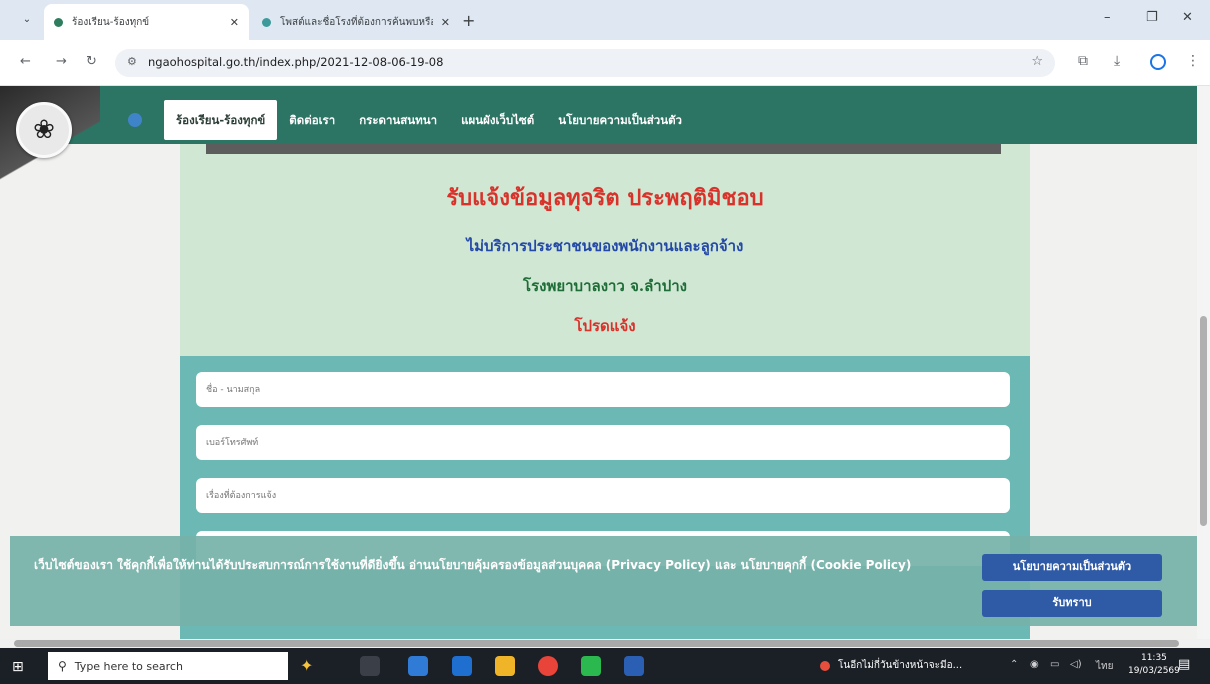 This screenshot has height=684, width=1210. What do you see at coordinates (1034, 664) in the screenshot?
I see `network-icon: ◉` at bounding box center [1034, 664].